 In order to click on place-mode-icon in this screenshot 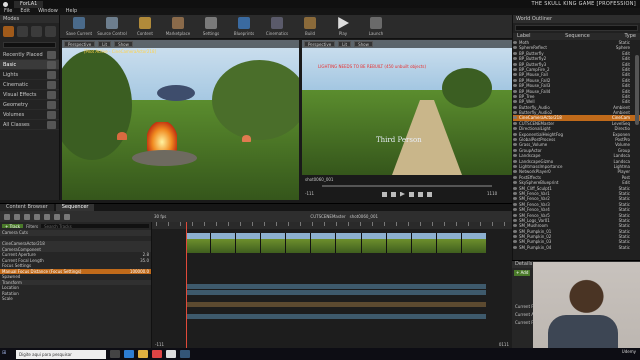, I will do `click(8, 31)`.